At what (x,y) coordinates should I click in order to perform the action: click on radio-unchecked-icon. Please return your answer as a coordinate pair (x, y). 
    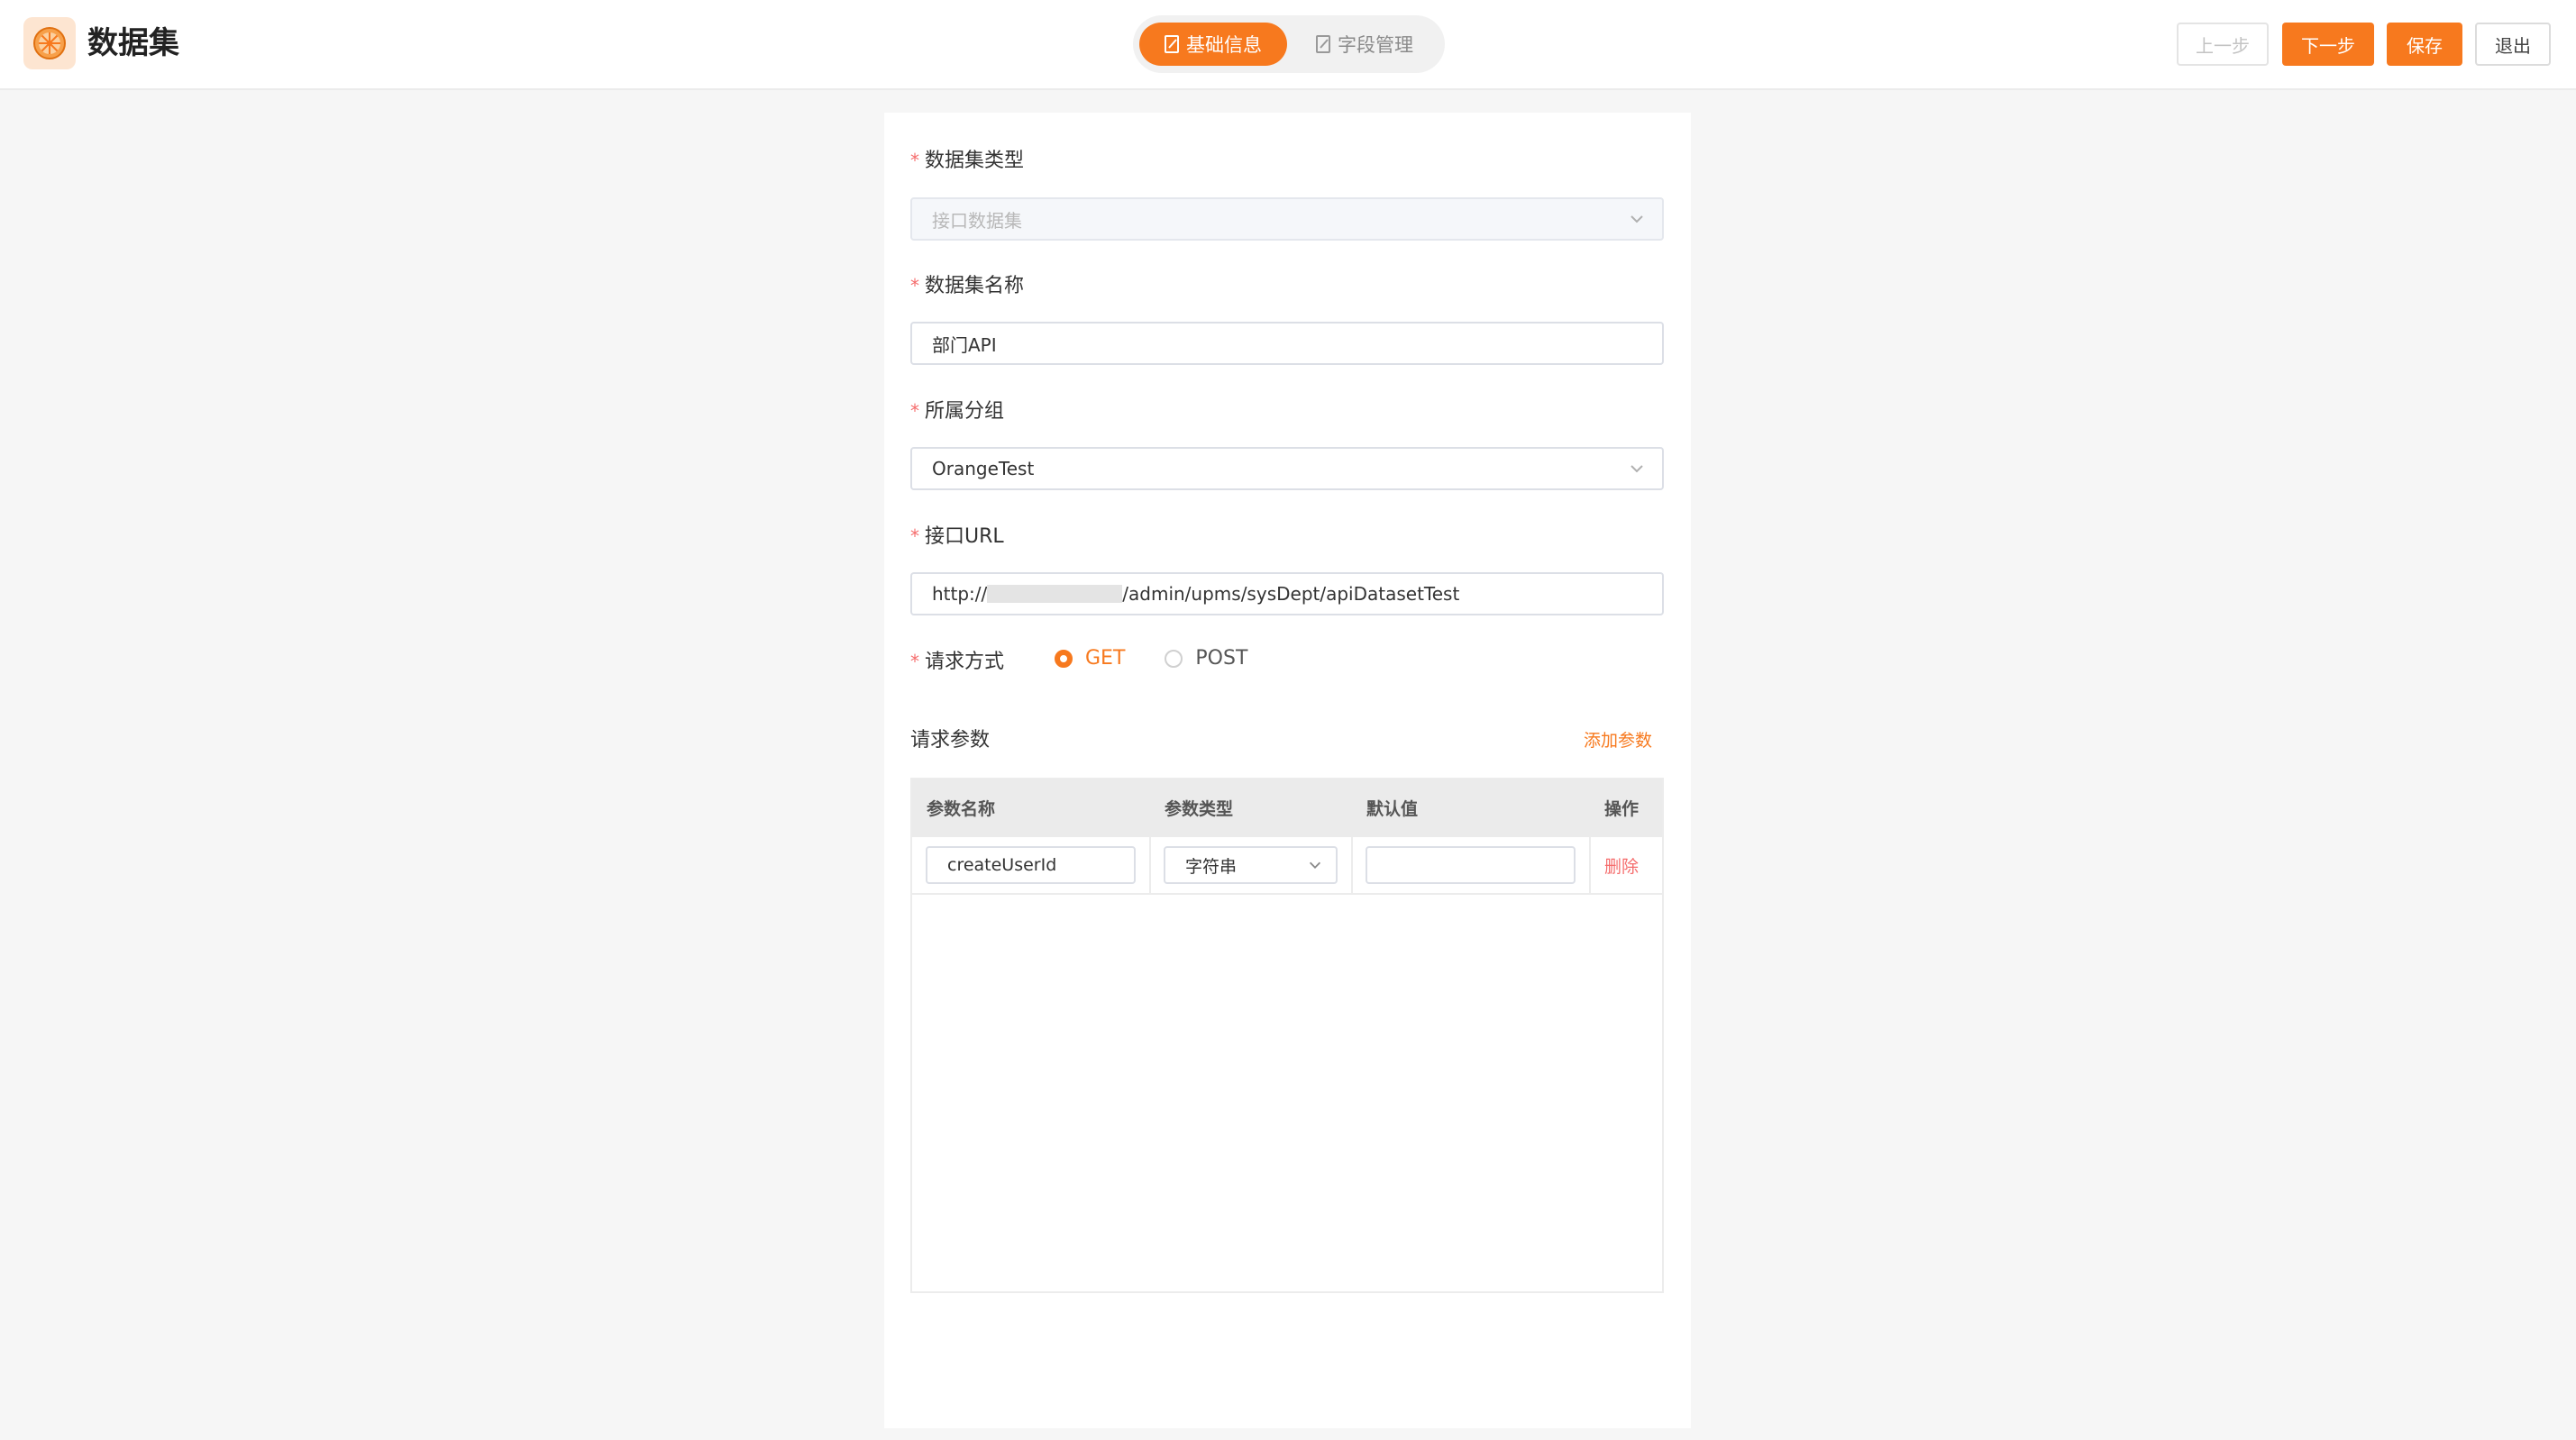
    Looking at the image, I should click on (1174, 659).